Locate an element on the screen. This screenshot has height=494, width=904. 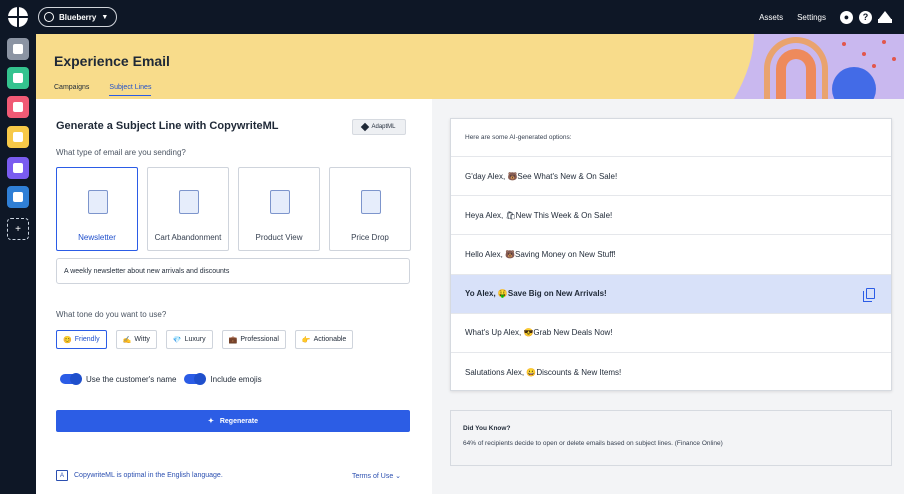
subject-option: Heya Alex, 🛍New This Week & On Sale! is located at coordinates (671, 216).